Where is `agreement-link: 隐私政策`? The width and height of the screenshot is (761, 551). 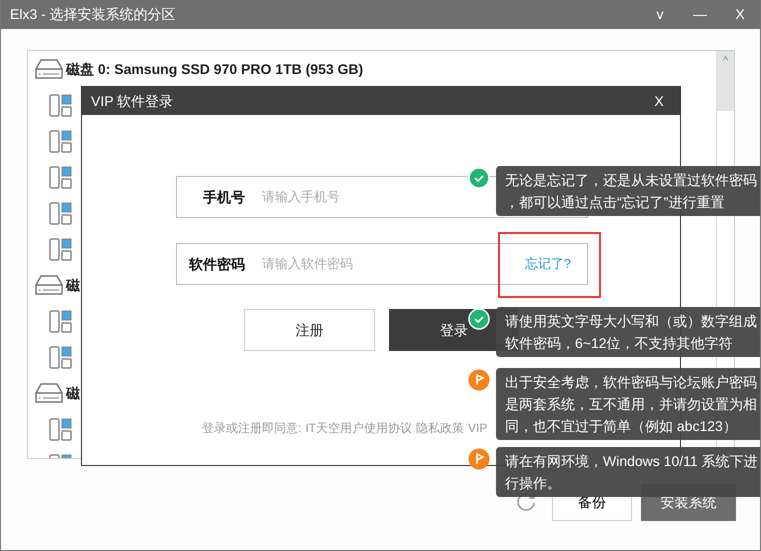 agreement-link: 隐私政策 is located at coordinates (440, 428).